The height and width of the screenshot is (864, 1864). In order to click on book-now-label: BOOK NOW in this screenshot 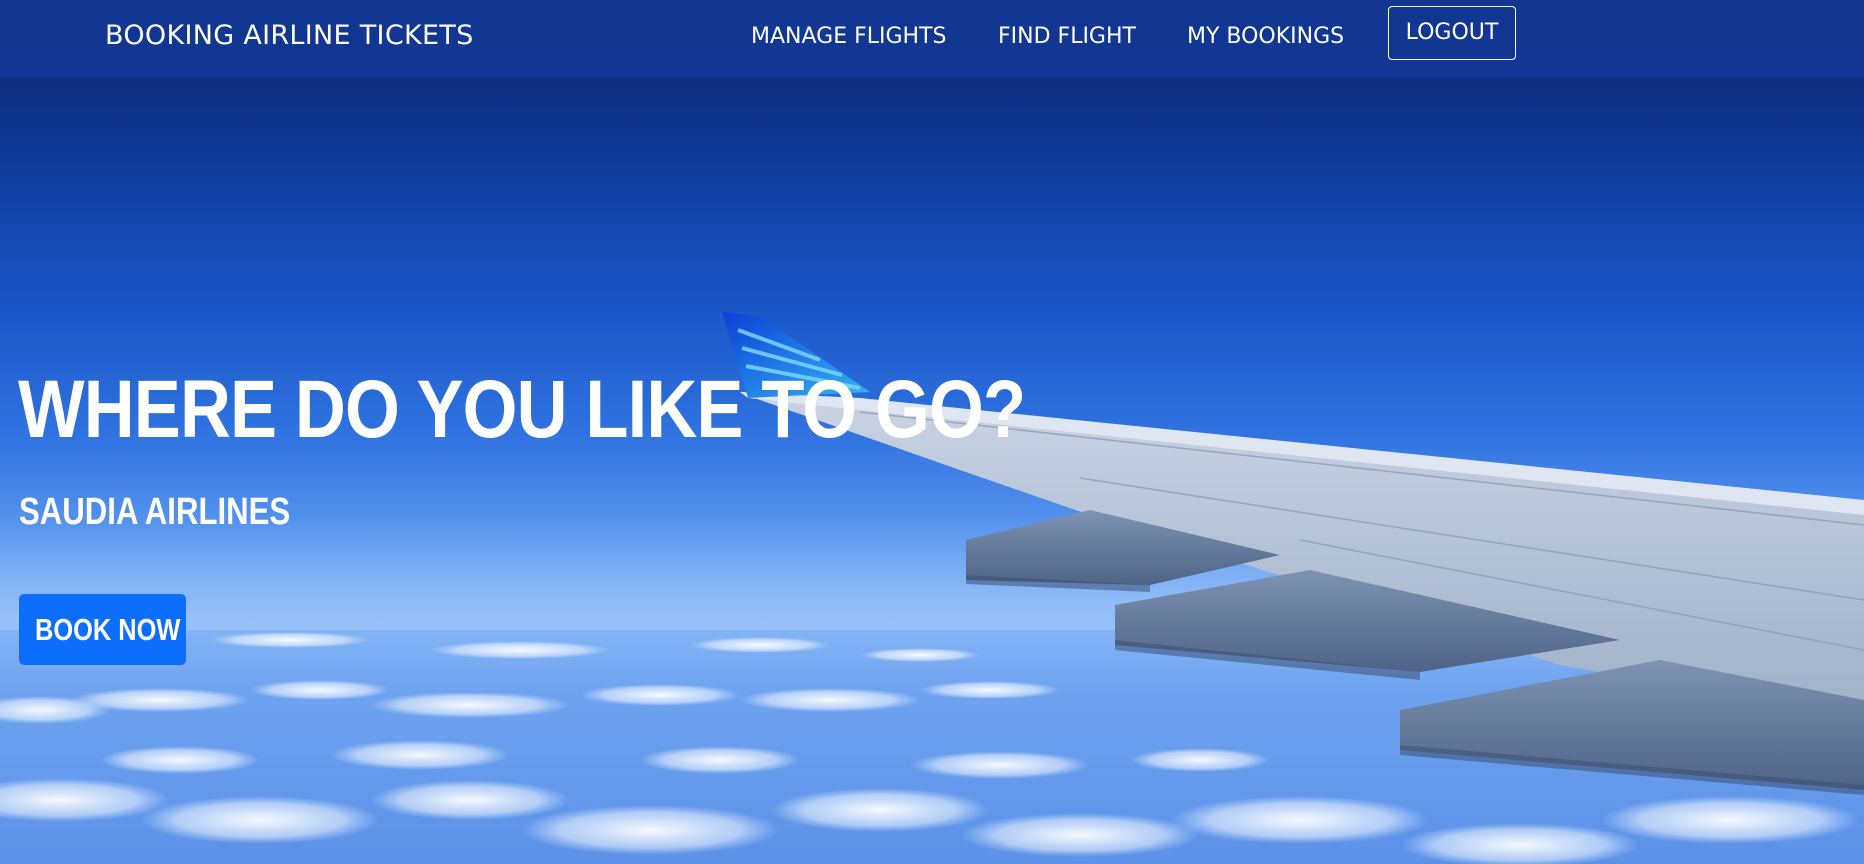, I will do `click(107, 629)`.